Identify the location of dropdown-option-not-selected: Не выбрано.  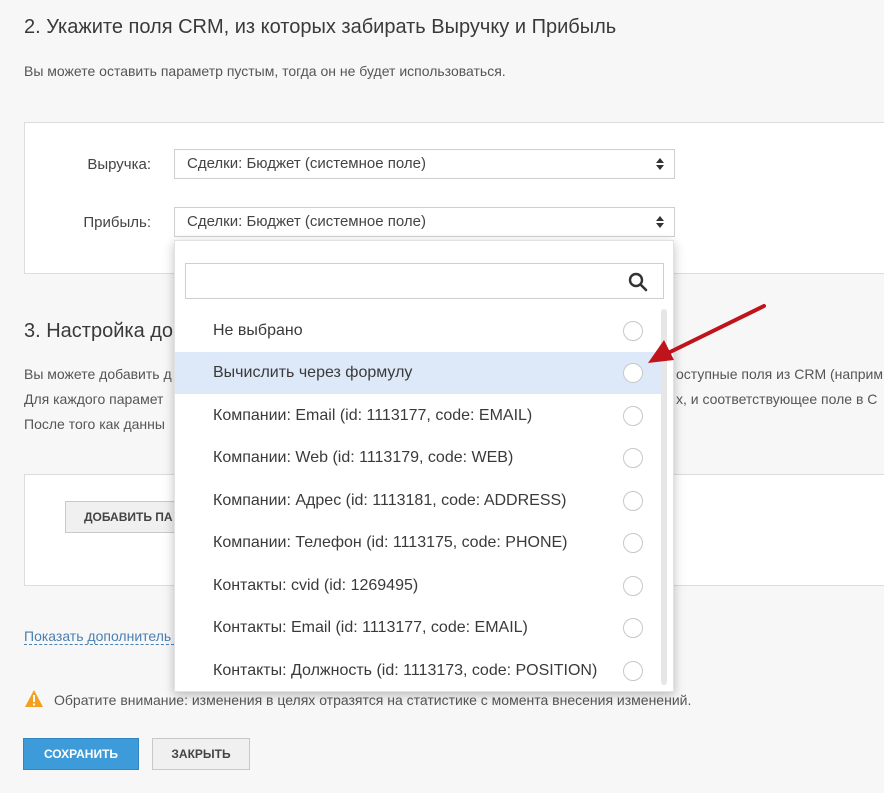
(418, 331).